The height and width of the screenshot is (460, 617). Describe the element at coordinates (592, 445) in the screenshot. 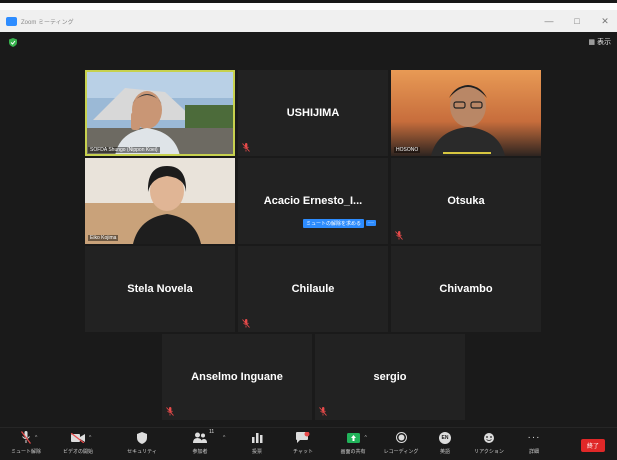

I see `end-meeting-button: 終了` at that location.